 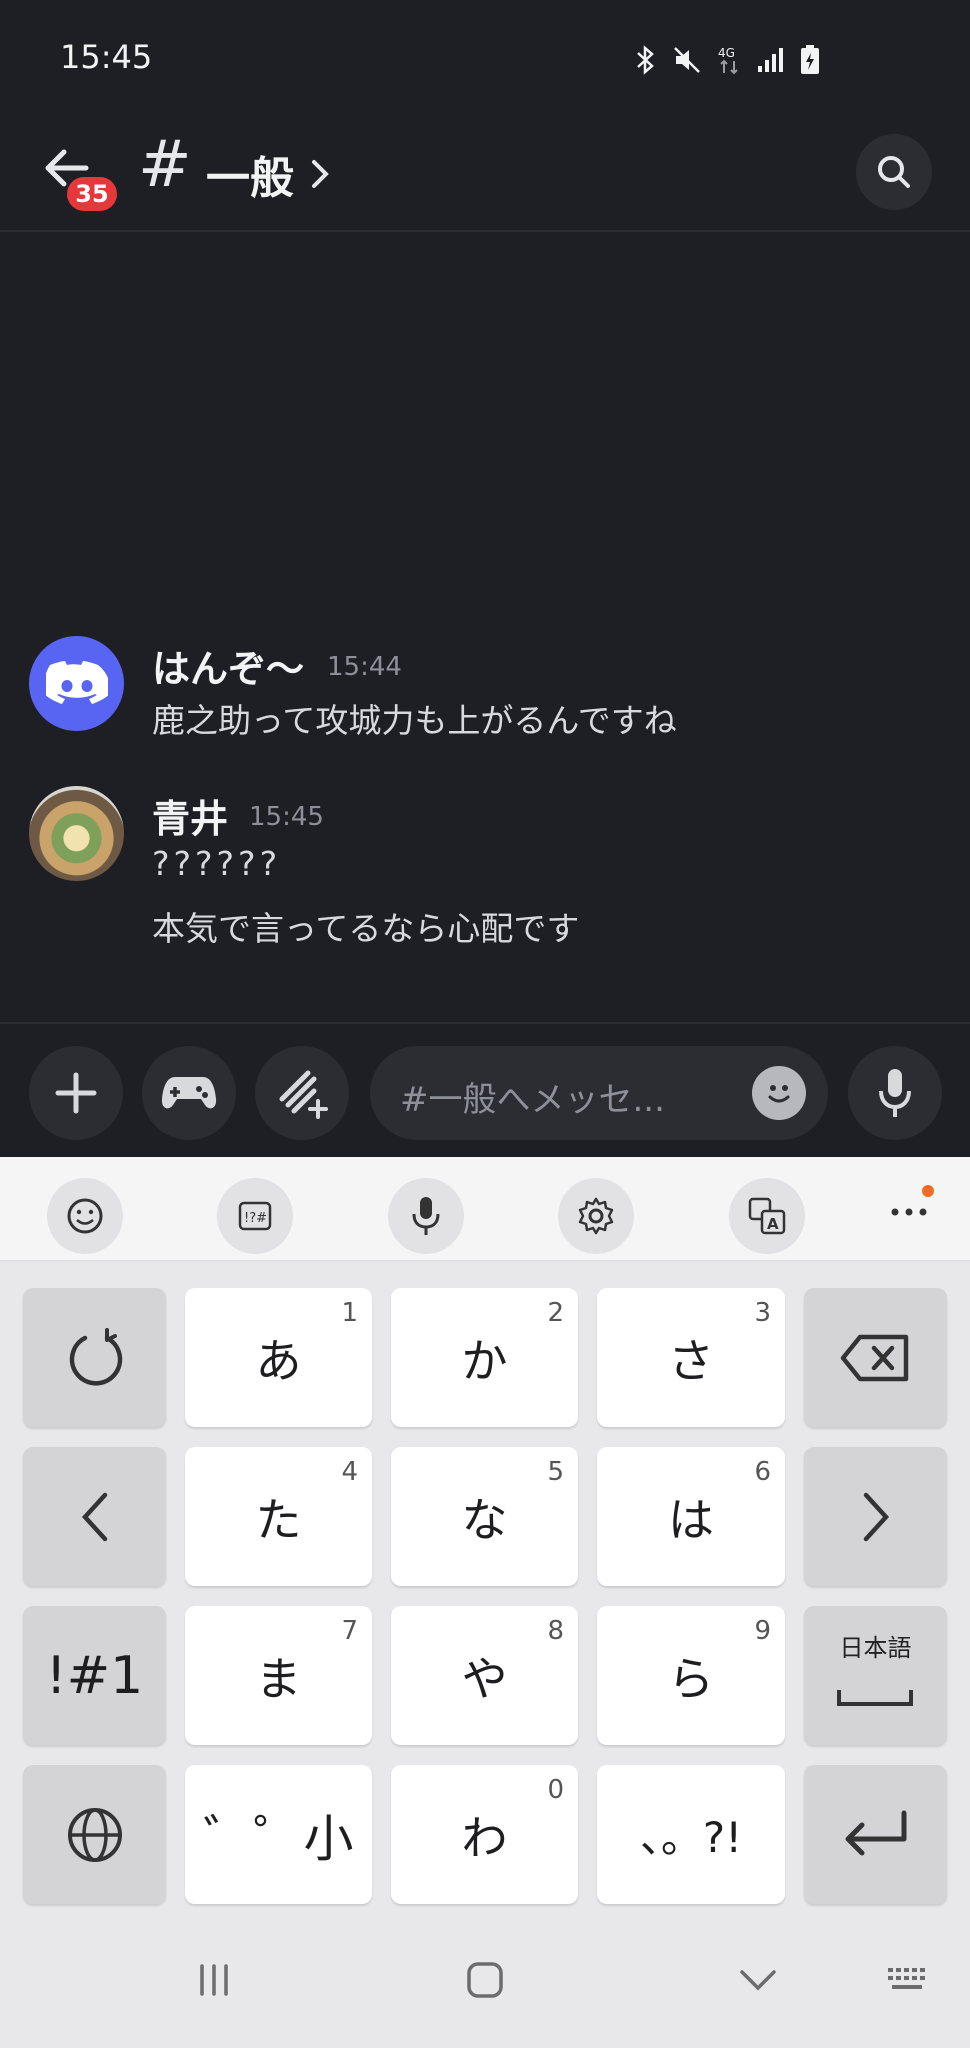 What do you see at coordinates (691, 1357) in the screenshot?
I see `key-sa: 3さ` at bounding box center [691, 1357].